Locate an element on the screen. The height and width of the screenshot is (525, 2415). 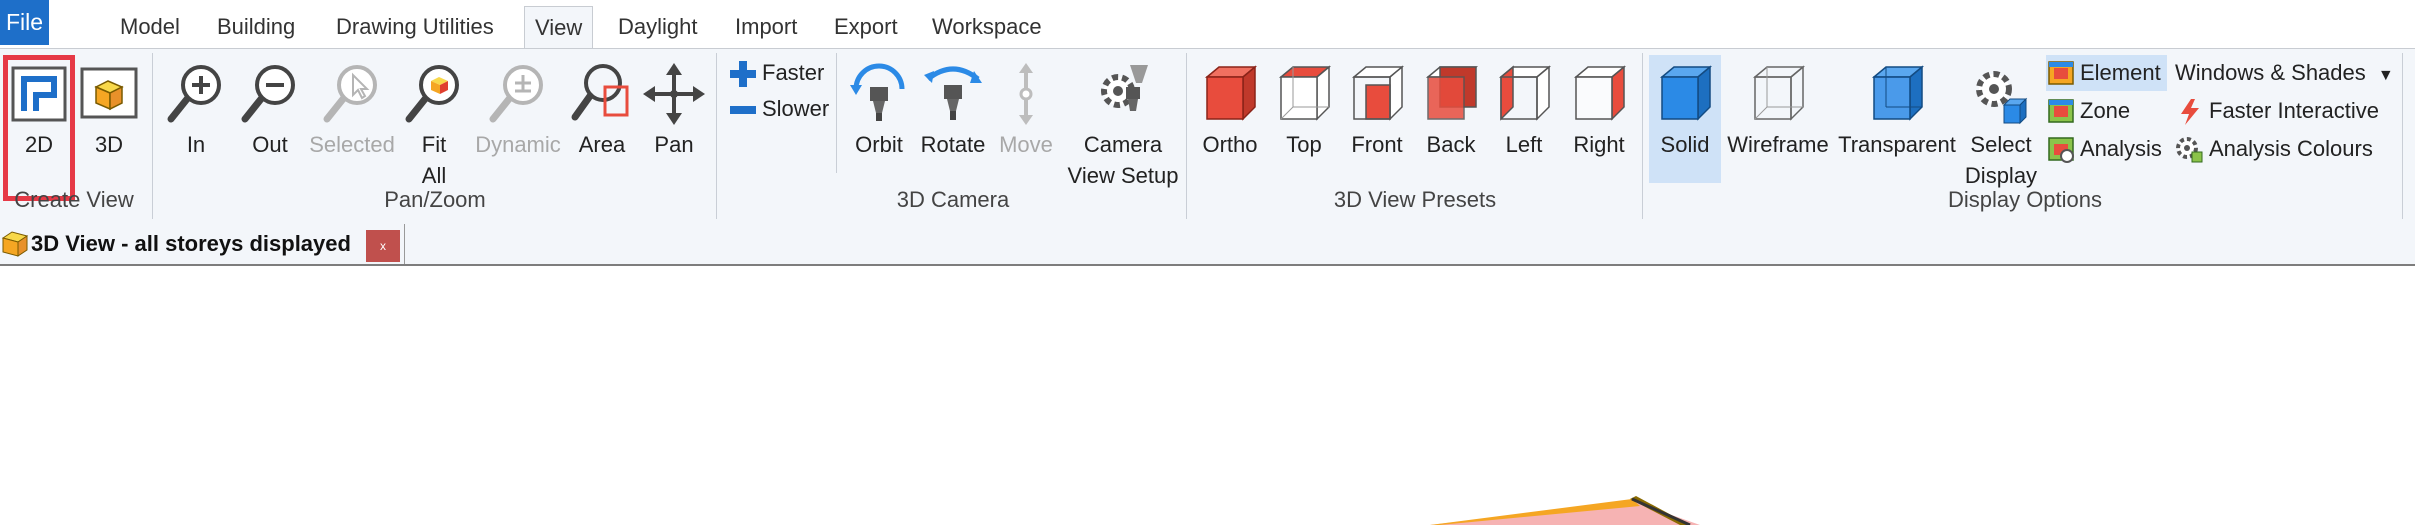
preset-left-button: Left is located at coordinates (1524, 125).